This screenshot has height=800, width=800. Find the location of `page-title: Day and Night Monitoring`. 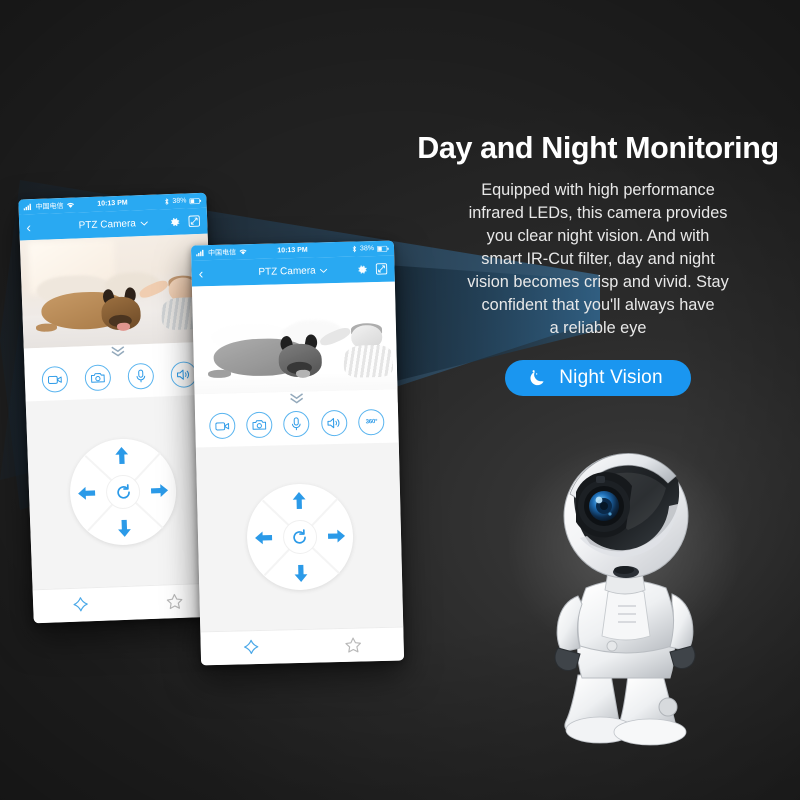

page-title: Day and Night Monitoring is located at coordinates (598, 148).